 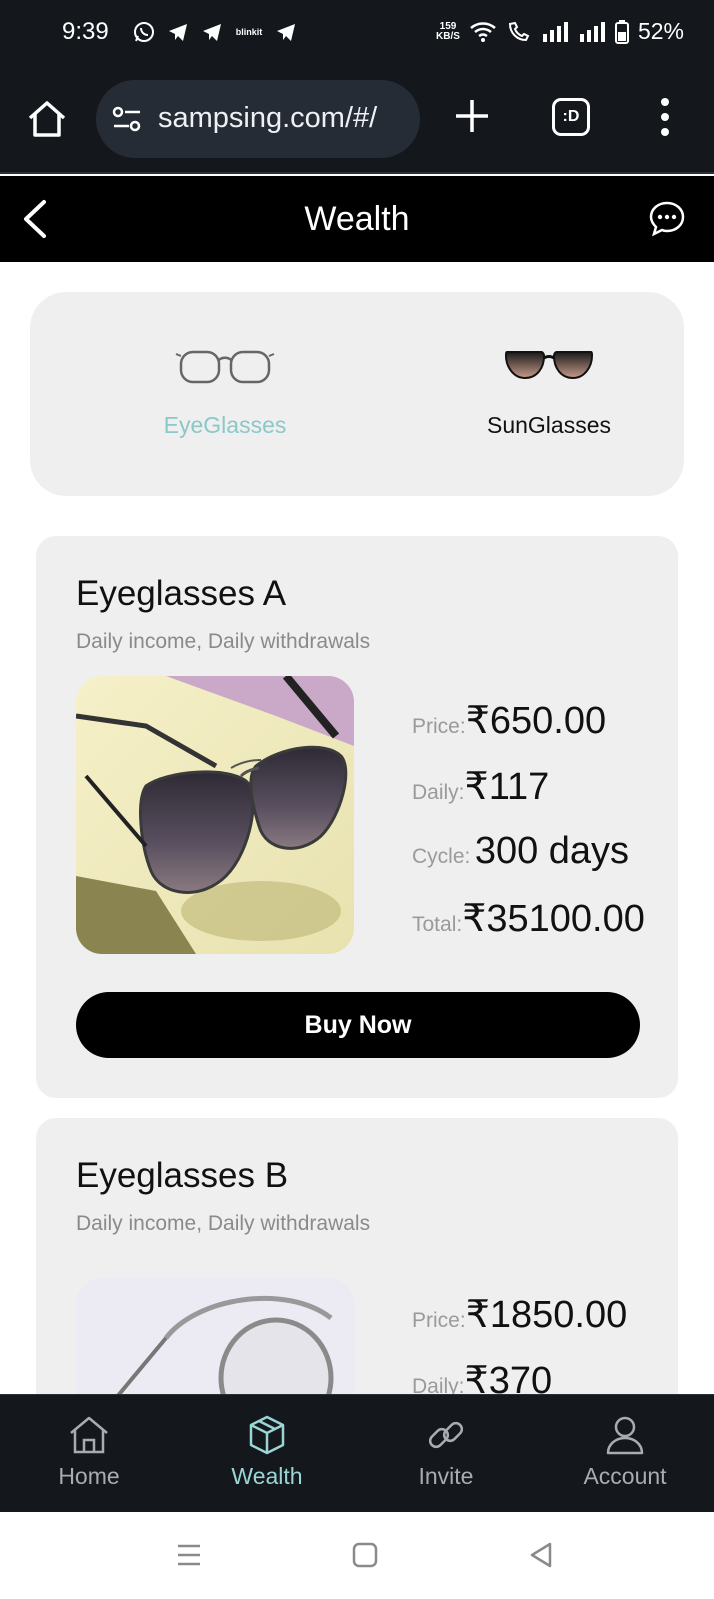 I want to click on back-button-icon, so click(x=541, y=1555).